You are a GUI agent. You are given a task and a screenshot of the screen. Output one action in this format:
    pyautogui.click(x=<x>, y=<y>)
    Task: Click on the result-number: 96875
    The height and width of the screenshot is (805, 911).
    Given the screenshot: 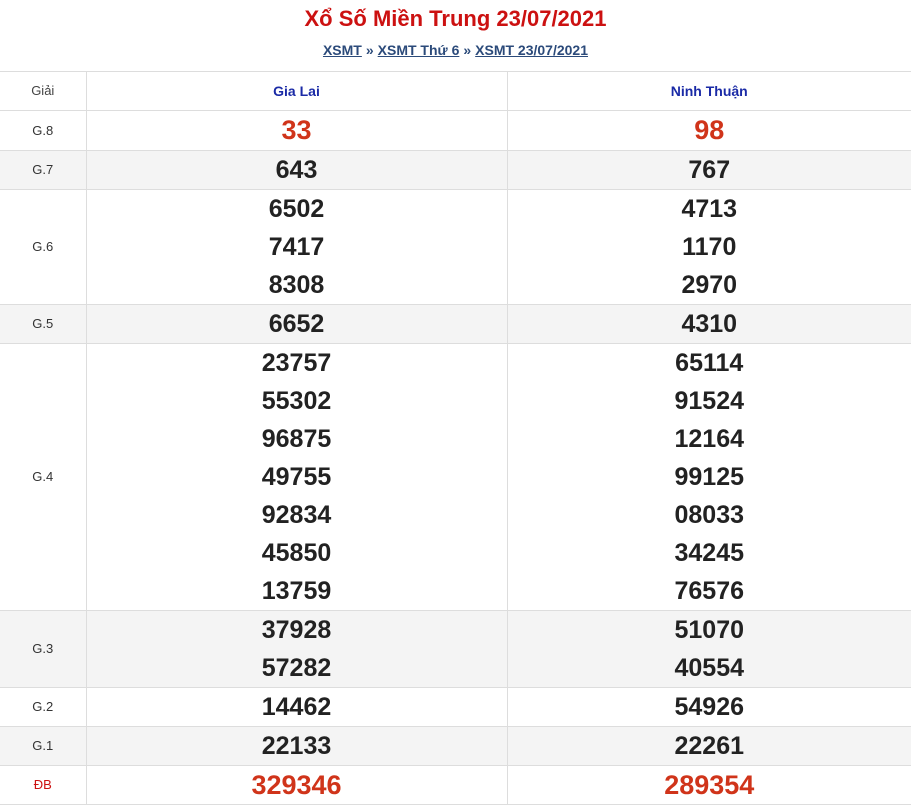 What is the action you would take?
    pyautogui.click(x=297, y=439)
    